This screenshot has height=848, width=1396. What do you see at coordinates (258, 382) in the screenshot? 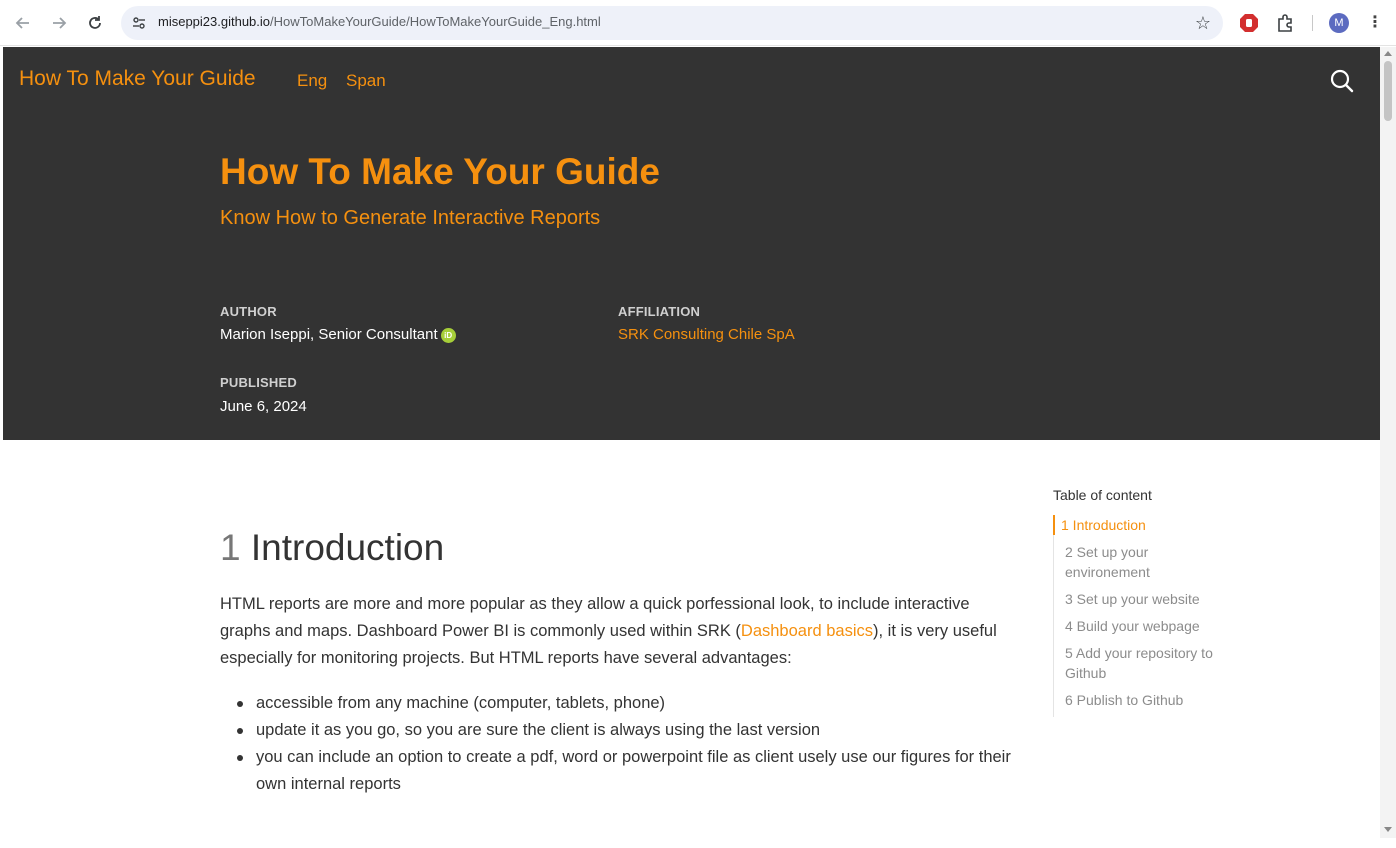
I see `published-label: PUBLISHED` at bounding box center [258, 382].